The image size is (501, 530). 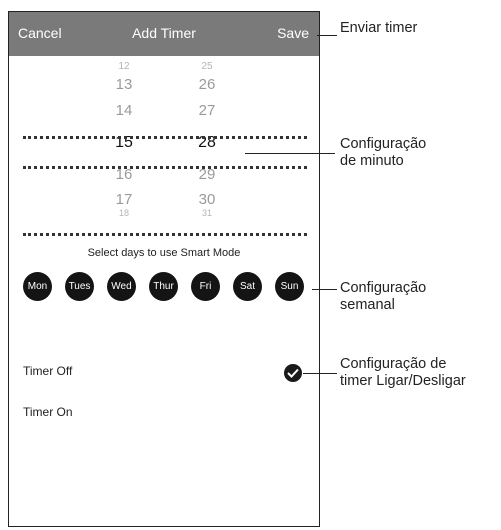 I want to click on day-thur-button: Thur, so click(x=163, y=286).